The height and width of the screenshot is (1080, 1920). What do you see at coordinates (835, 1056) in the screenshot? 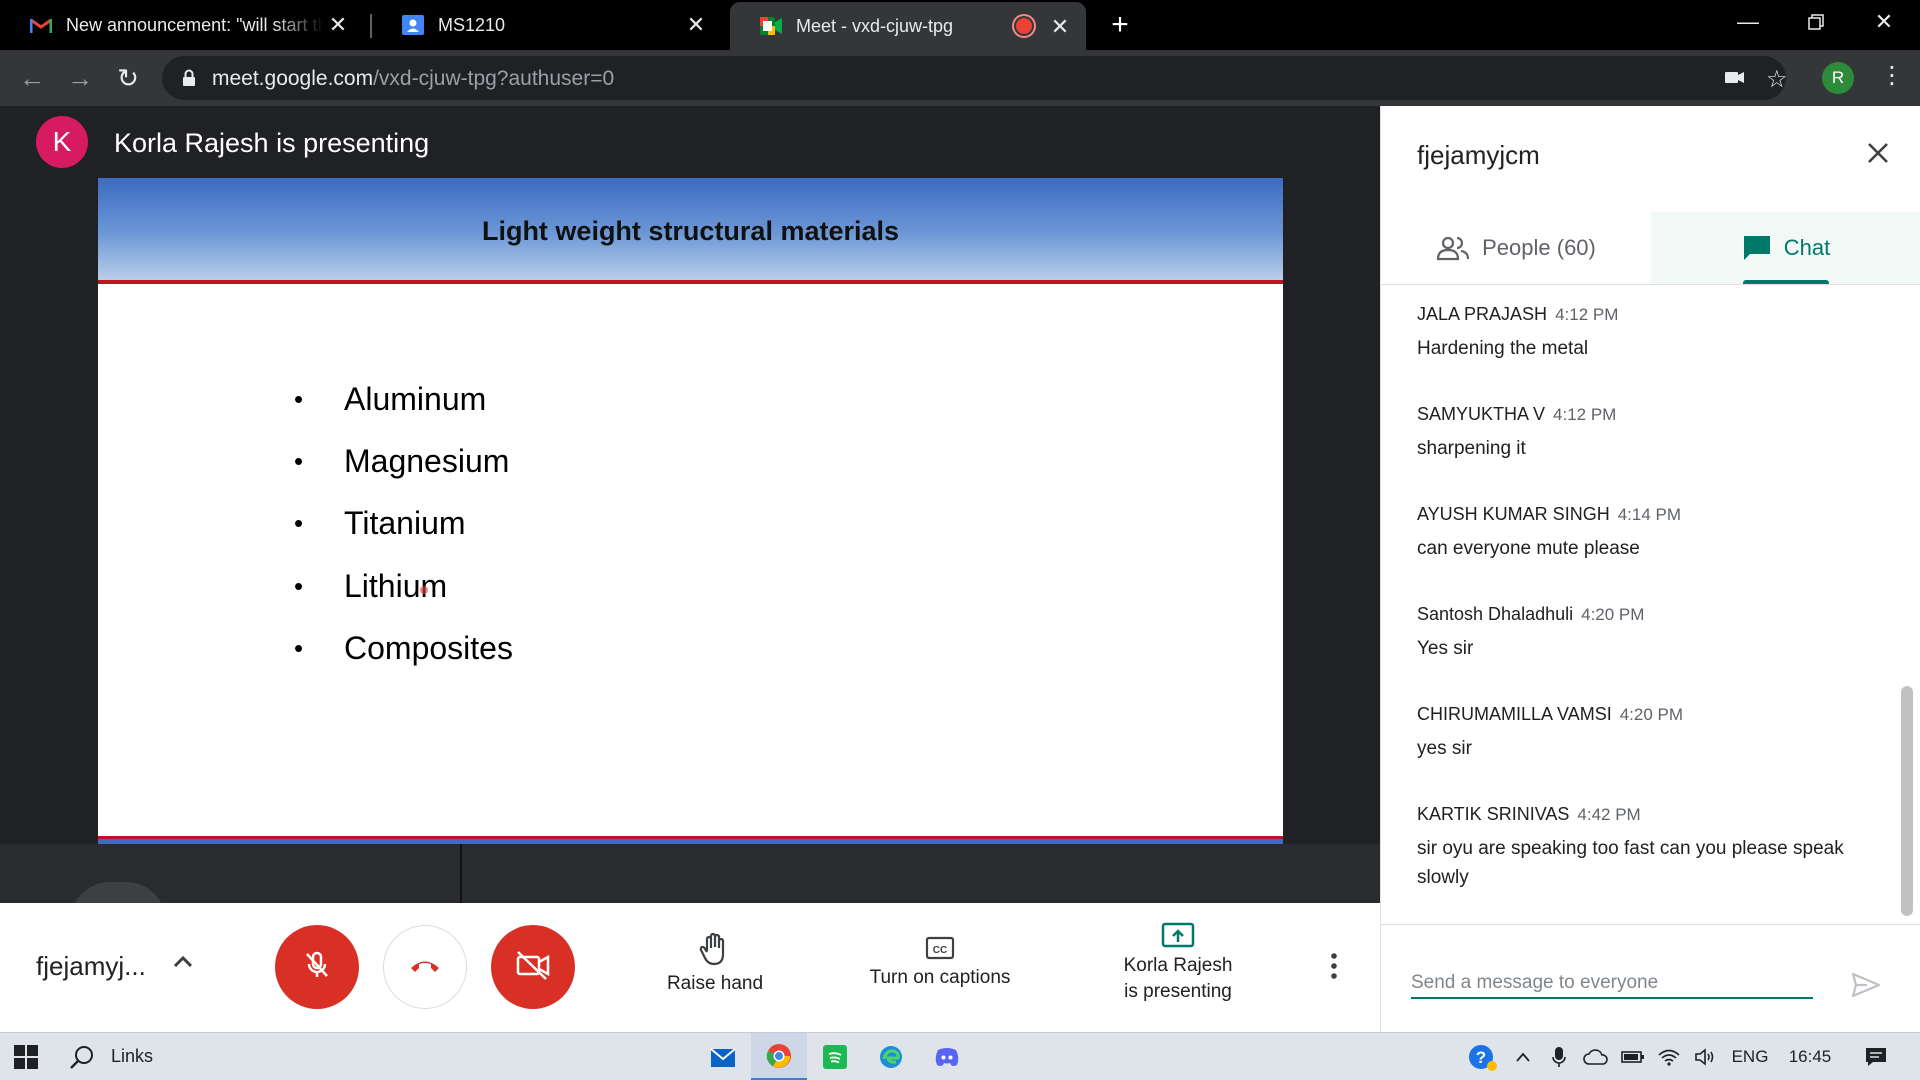
I see `spotify-app-icon` at bounding box center [835, 1056].